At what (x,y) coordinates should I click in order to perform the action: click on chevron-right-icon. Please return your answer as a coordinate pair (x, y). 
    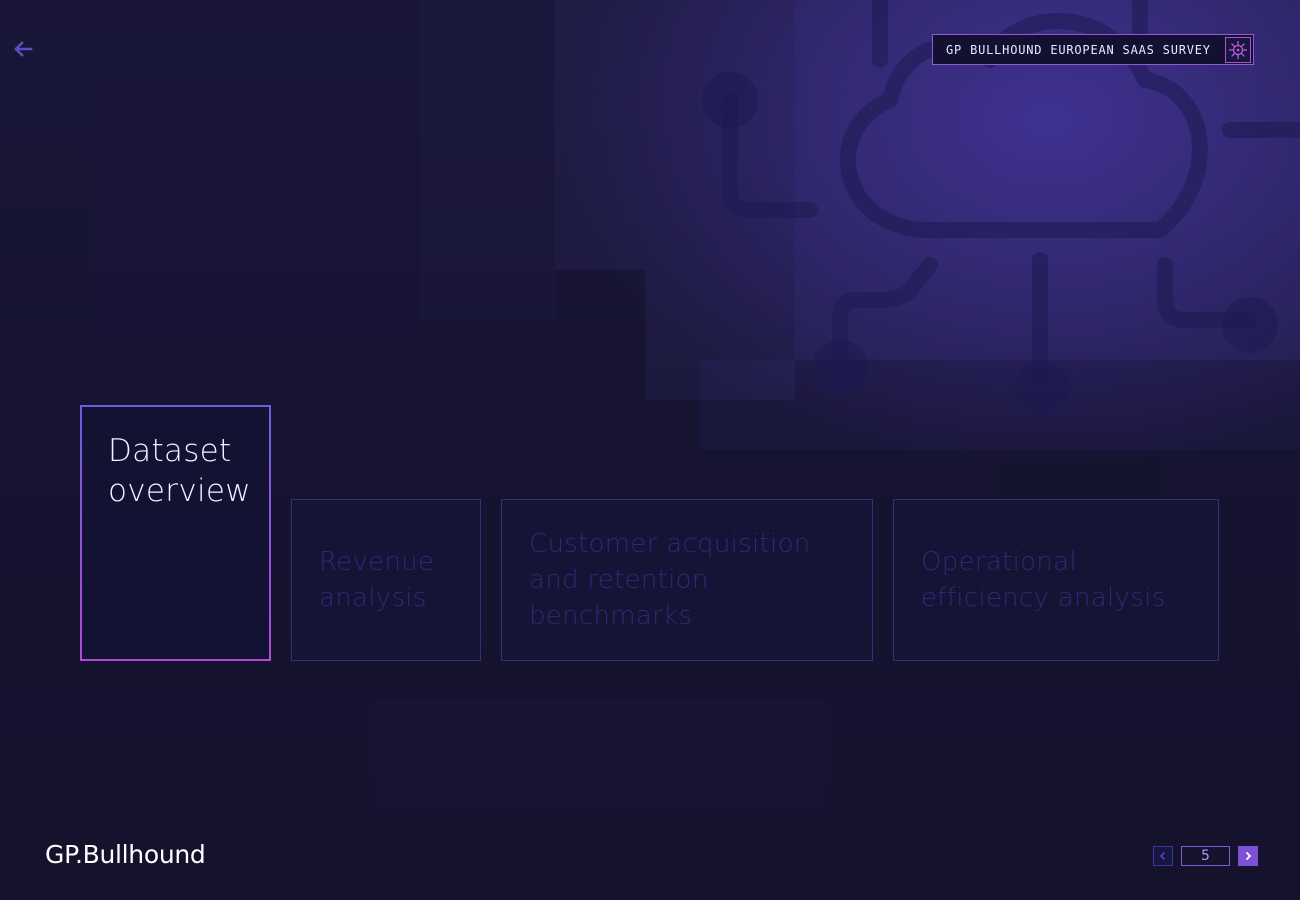
    Looking at the image, I should click on (1248, 856).